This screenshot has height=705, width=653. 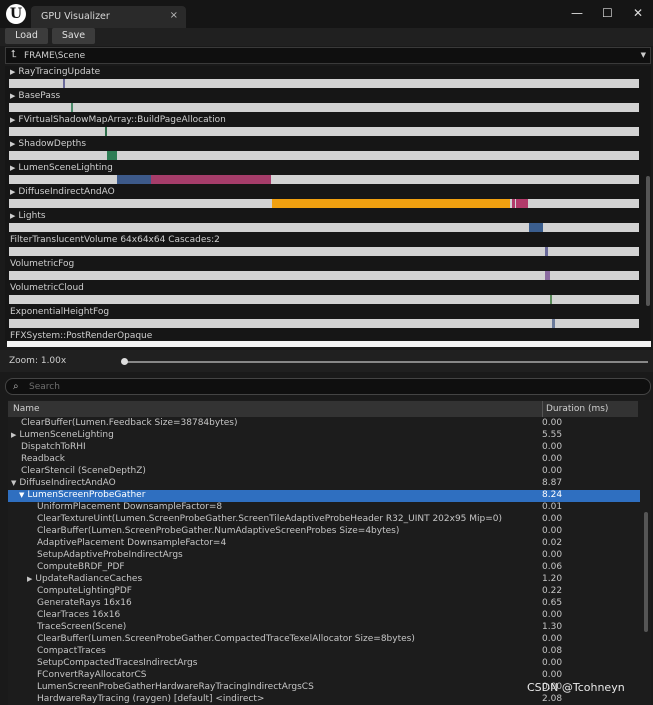 I want to click on visualizer-row: ▶ LumenSceneLighting, so click(x=328, y=175).